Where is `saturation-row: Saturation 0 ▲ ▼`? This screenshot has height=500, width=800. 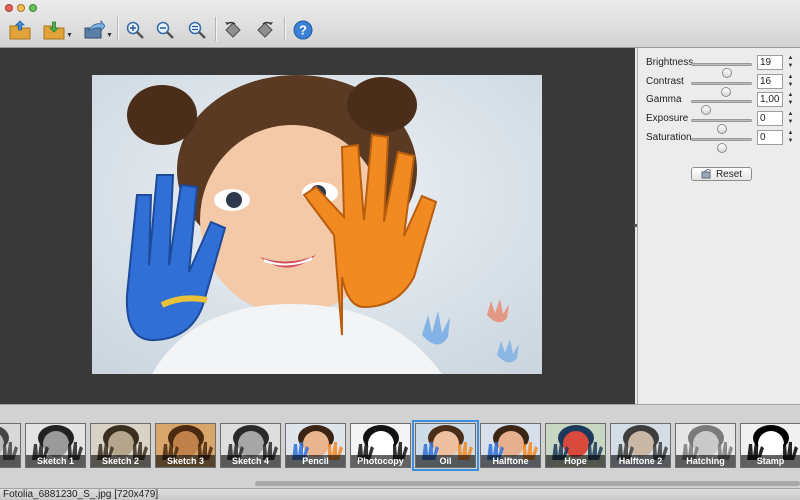
saturation-row: Saturation 0 ▲ ▼ is located at coordinates (719, 141).